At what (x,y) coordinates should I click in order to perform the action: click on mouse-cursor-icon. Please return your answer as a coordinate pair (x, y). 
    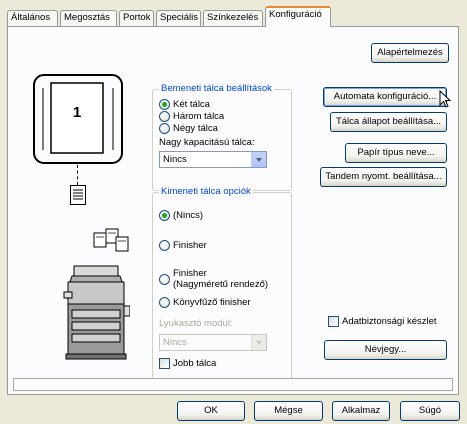
    Looking at the image, I should click on (445, 100).